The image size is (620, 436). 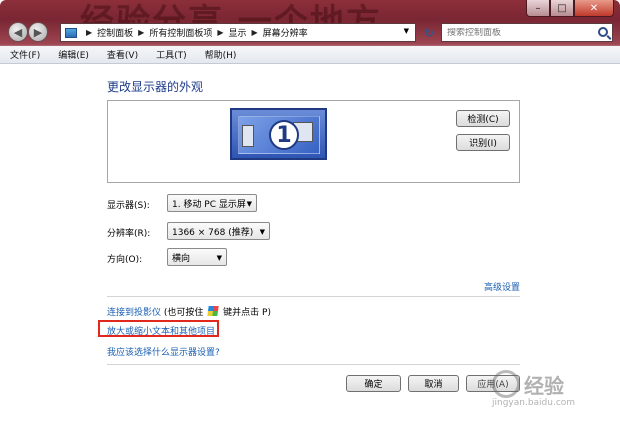 I want to click on divider, so click(x=313, y=296).